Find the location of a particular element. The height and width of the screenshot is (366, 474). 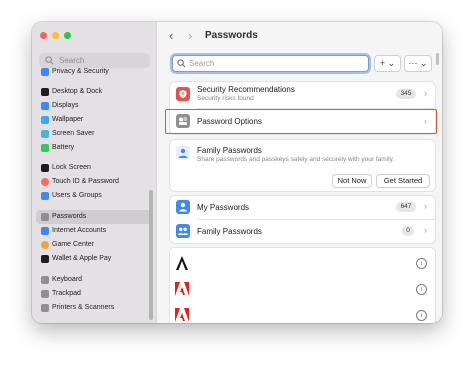

back-button: ‹ is located at coordinates (171, 35).